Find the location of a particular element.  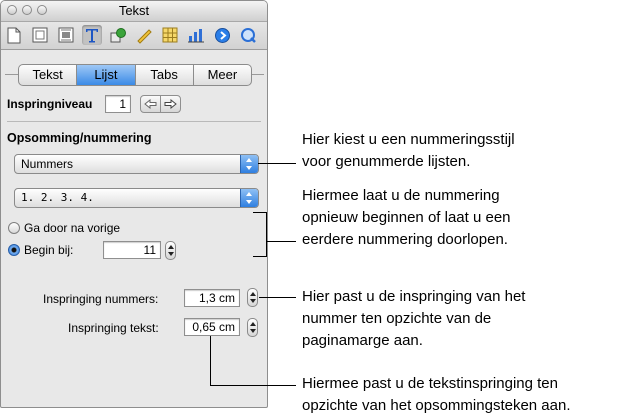

layout-icon is located at coordinates (40, 35).